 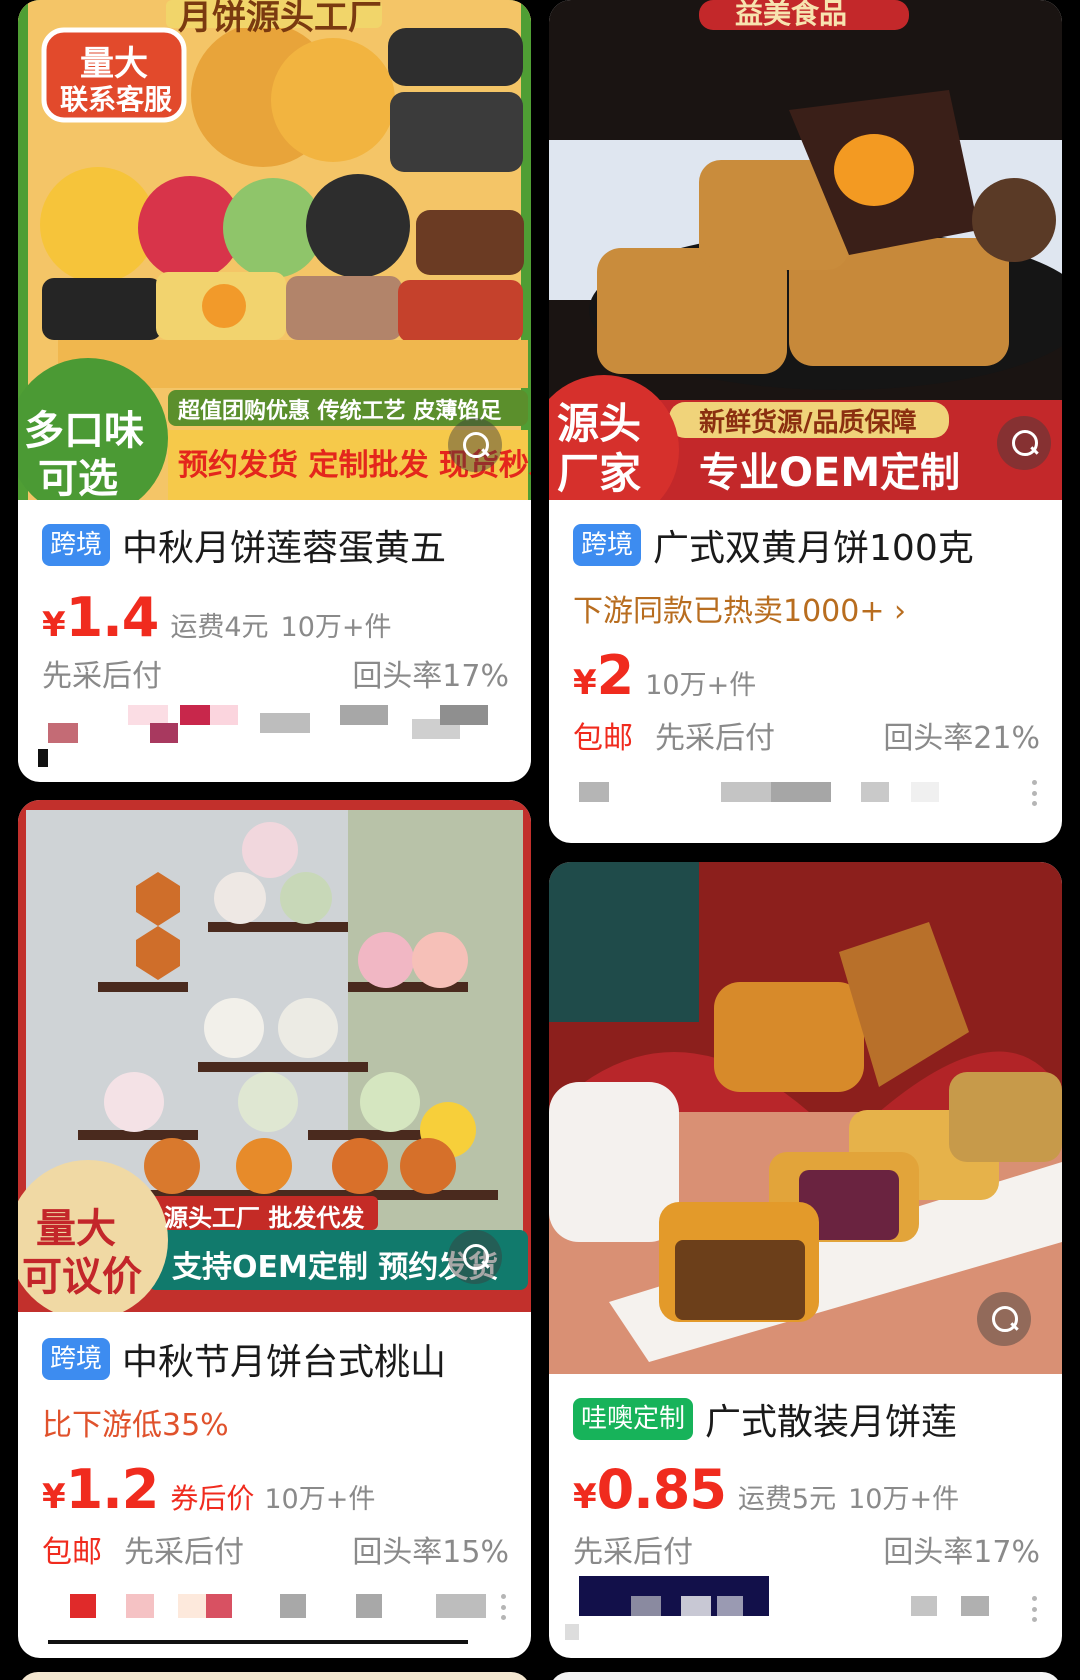 I want to click on custom-tag: 哇噢定制, so click(x=633, y=1419).